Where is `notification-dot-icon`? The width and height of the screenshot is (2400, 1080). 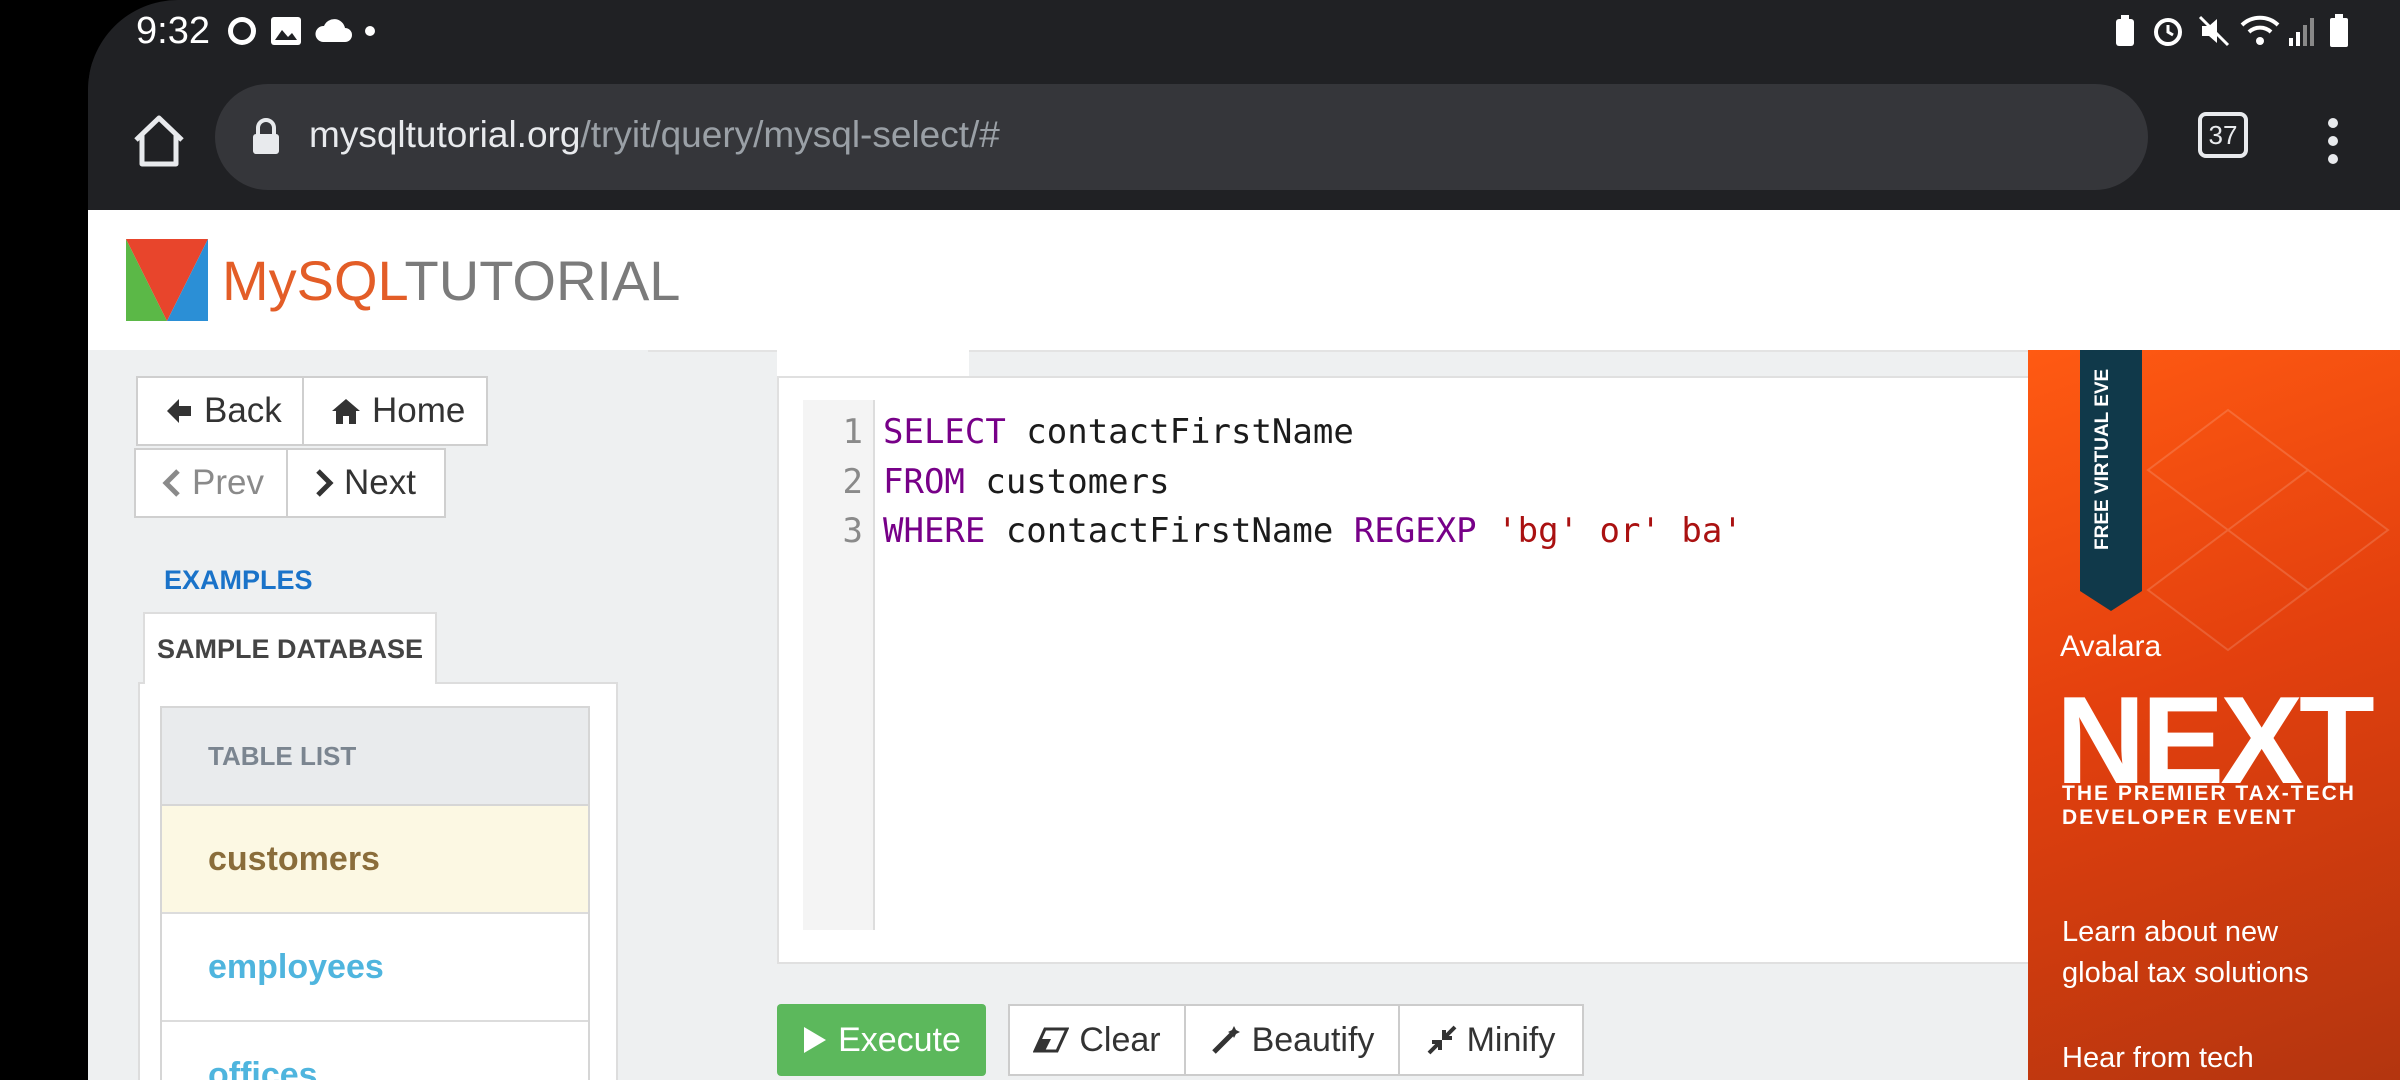
notification-dot-icon is located at coordinates (370, 31).